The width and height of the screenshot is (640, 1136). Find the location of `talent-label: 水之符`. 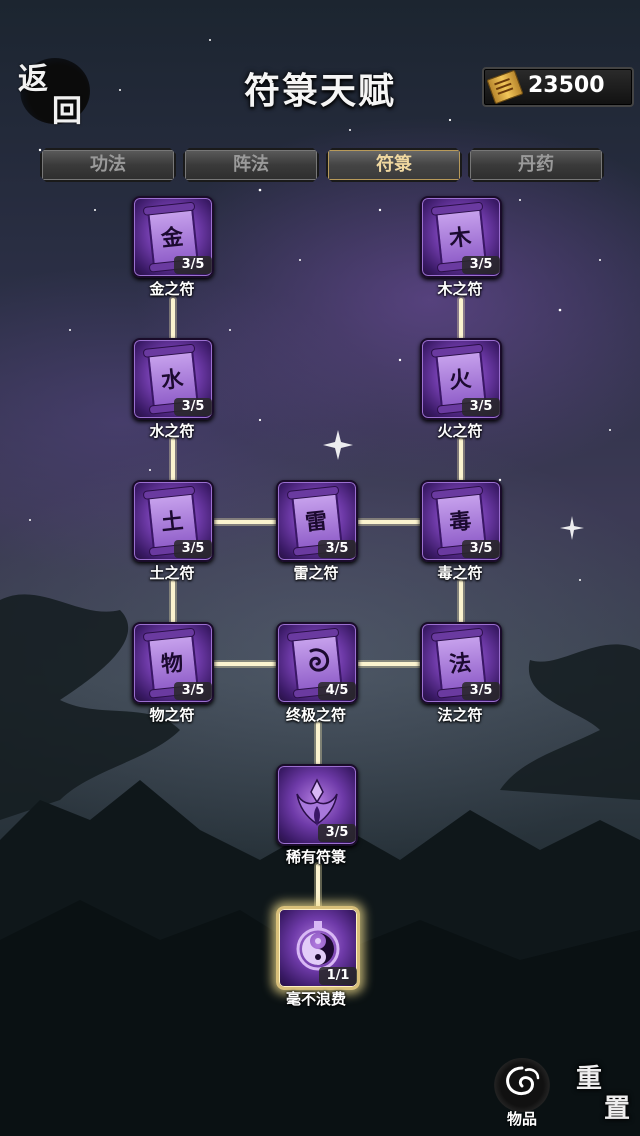

talent-label: 水之符 is located at coordinates (172, 431).